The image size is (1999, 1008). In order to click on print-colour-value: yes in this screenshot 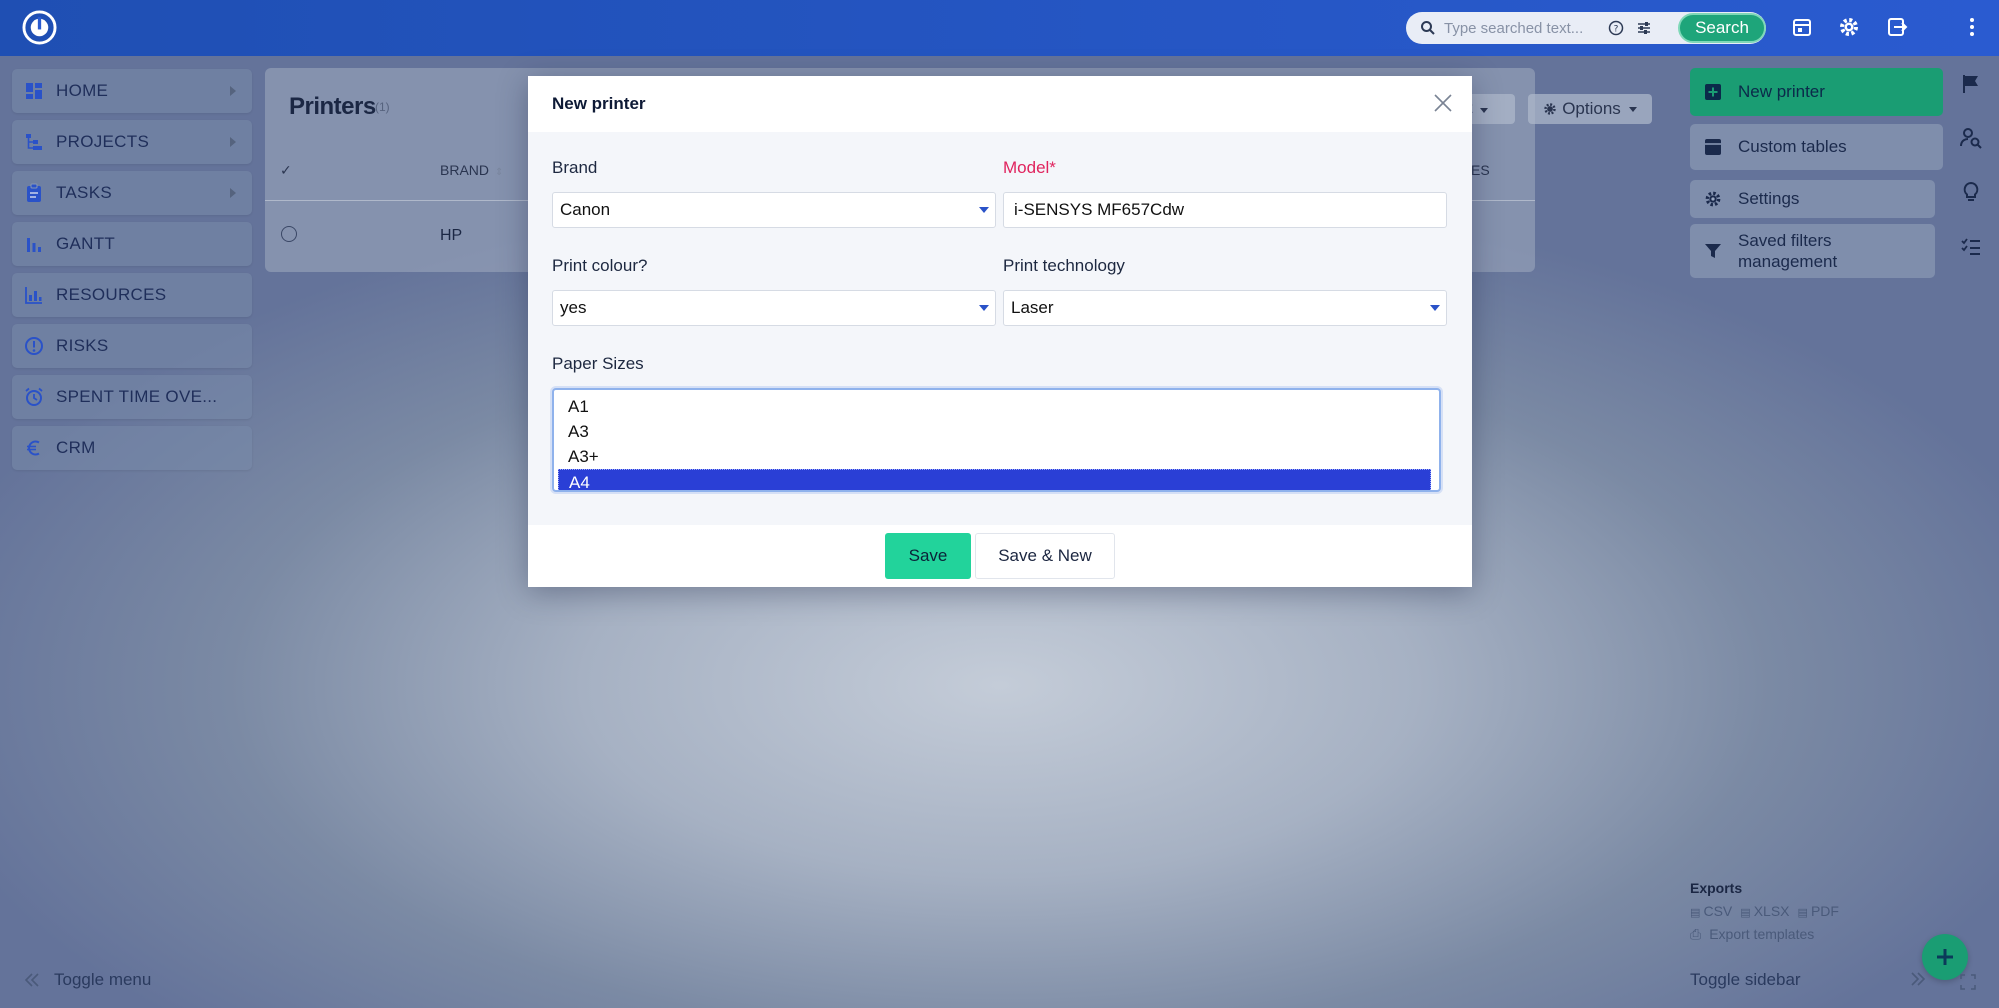, I will do `click(573, 307)`.